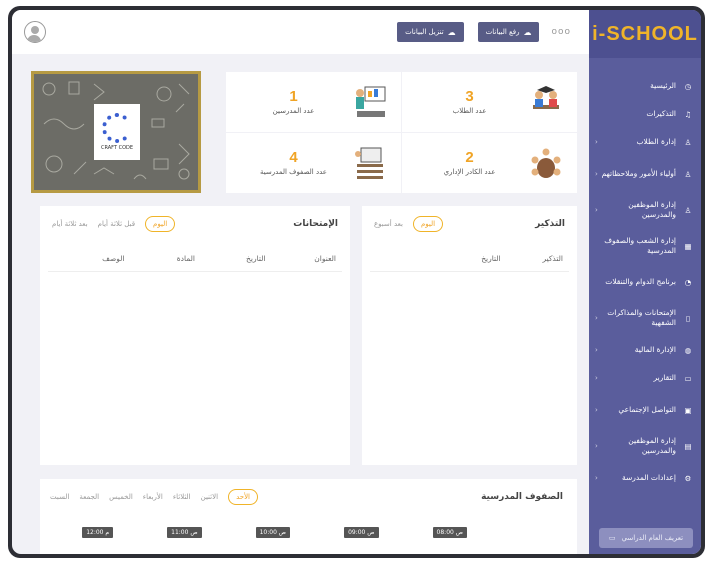  Describe the element at coordinates (361, 532) in the screenshot. I see `time-slot-1: 09:00 ص` at that location.